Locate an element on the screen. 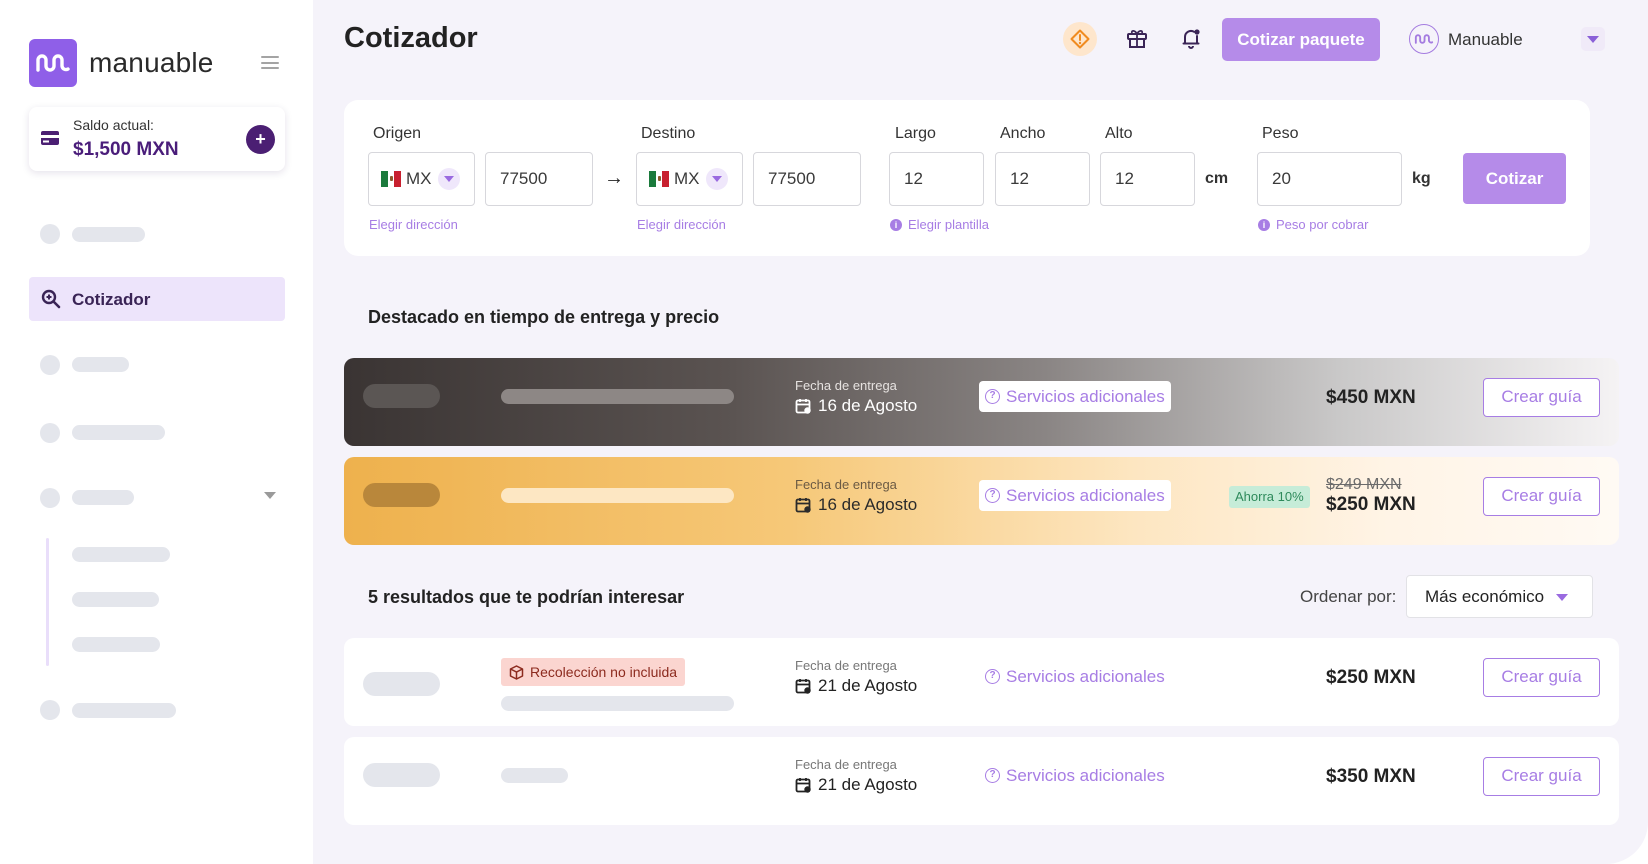 This screenshot has height=864, width=1648. sidebar-item-cotizador: Cotizador is located at coordinates (157, 299).